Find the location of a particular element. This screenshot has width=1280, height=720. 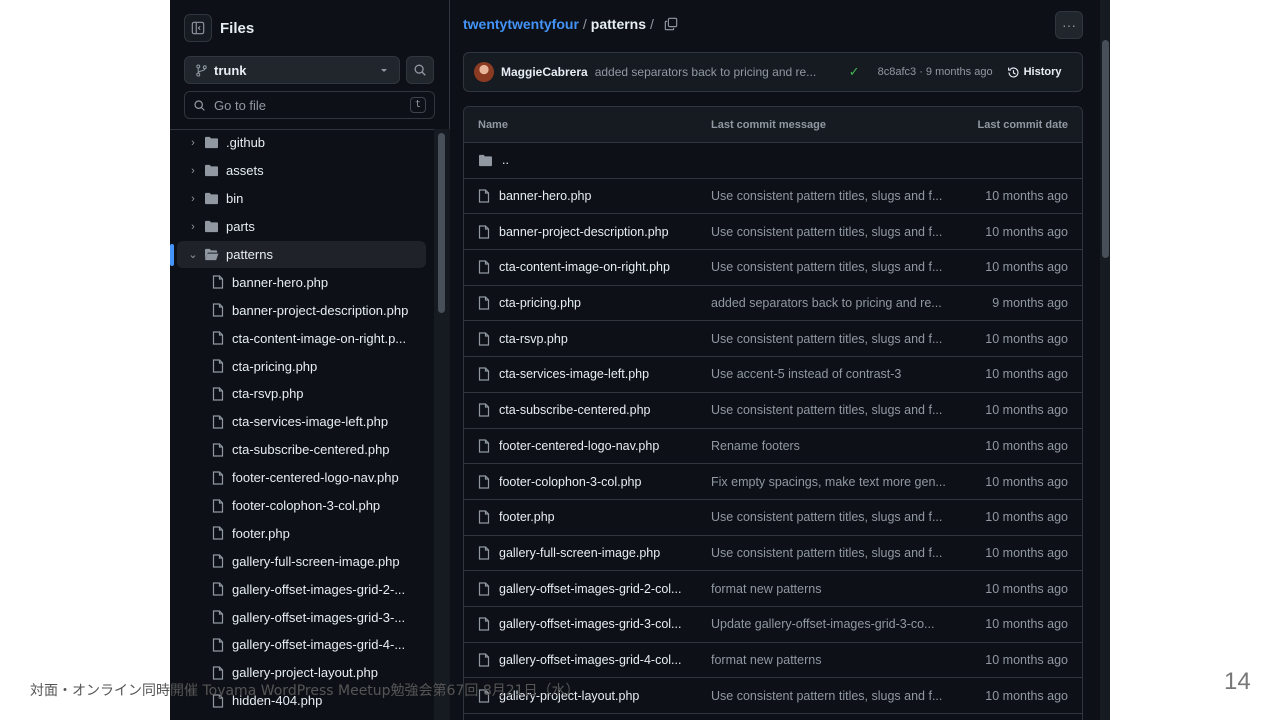

column-header-date: Last commit date is located at coordinates (1022, 124).